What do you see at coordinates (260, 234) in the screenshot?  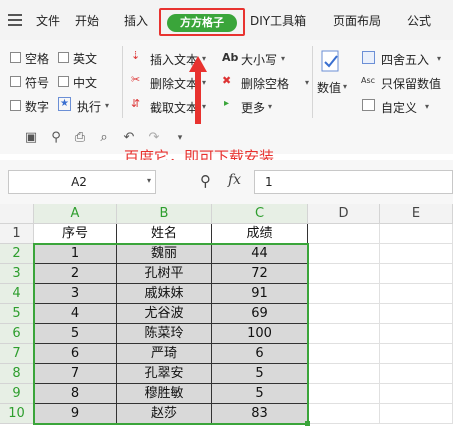 I see `header-cell: 成绩` at bounding box center [260, 234].